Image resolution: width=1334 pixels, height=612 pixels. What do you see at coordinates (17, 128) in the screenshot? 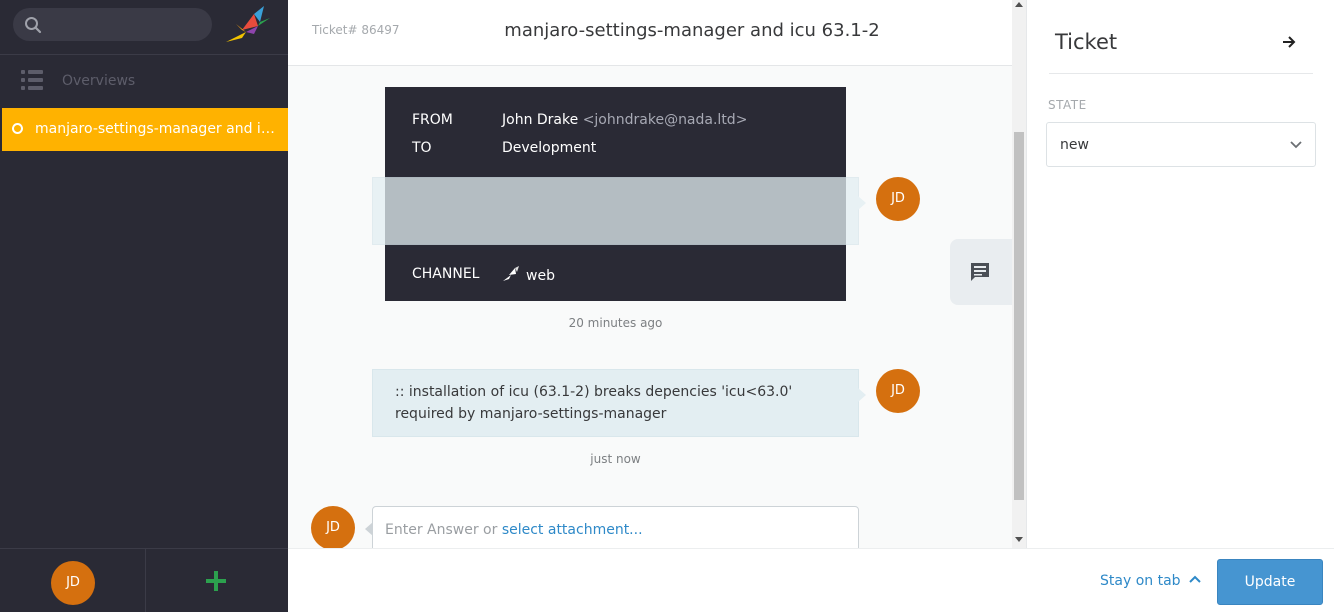
I see `ticket-state-icon` at bounding box center [17, 128].